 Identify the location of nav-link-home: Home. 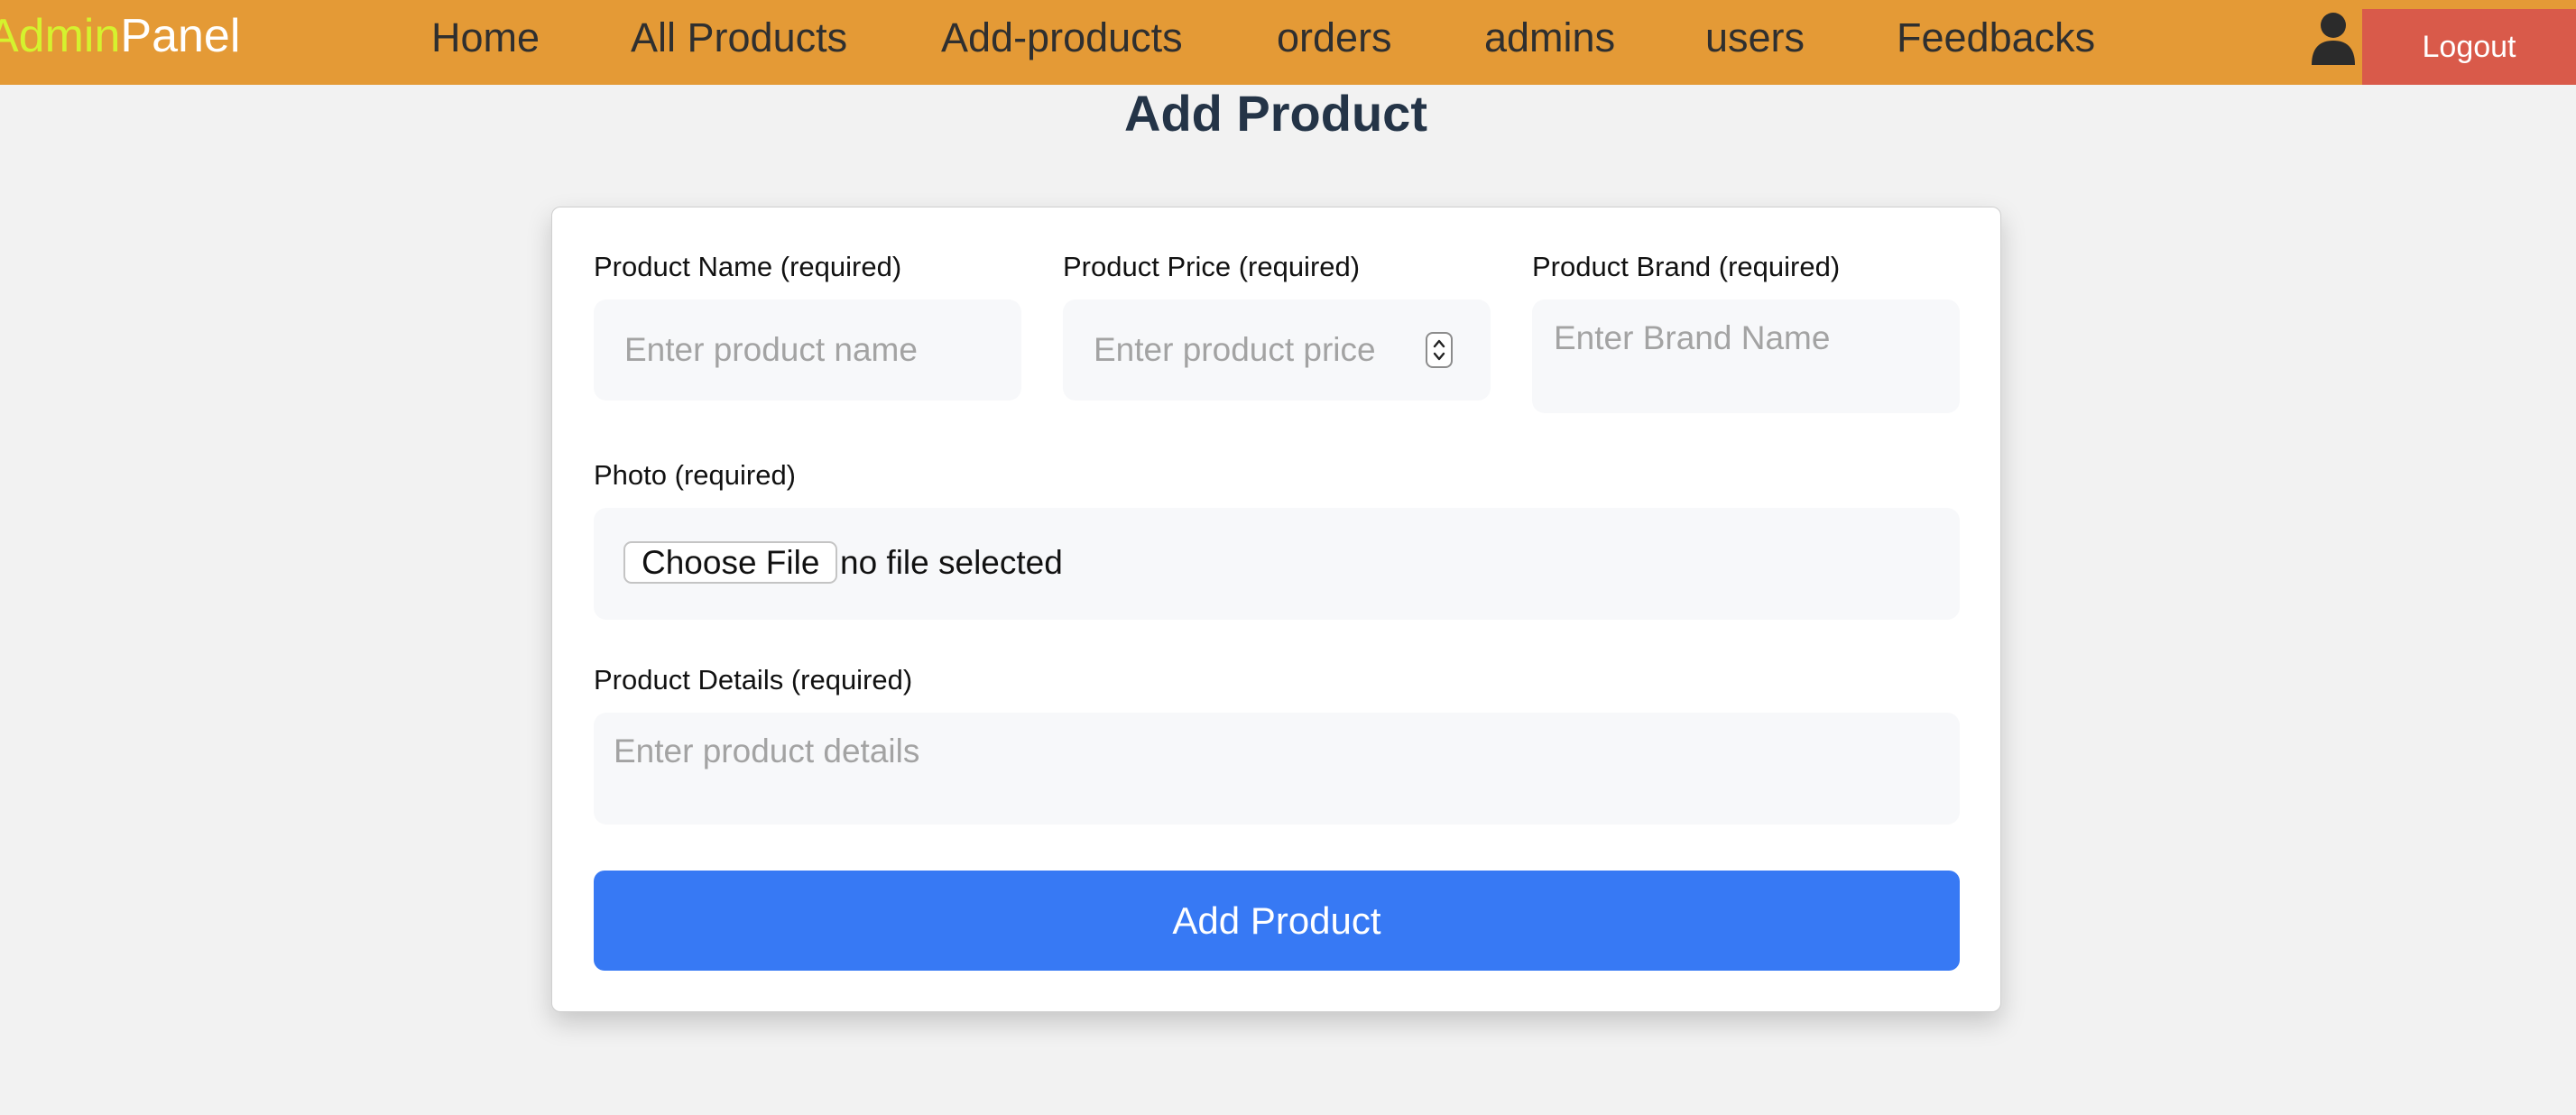
(485, 38).